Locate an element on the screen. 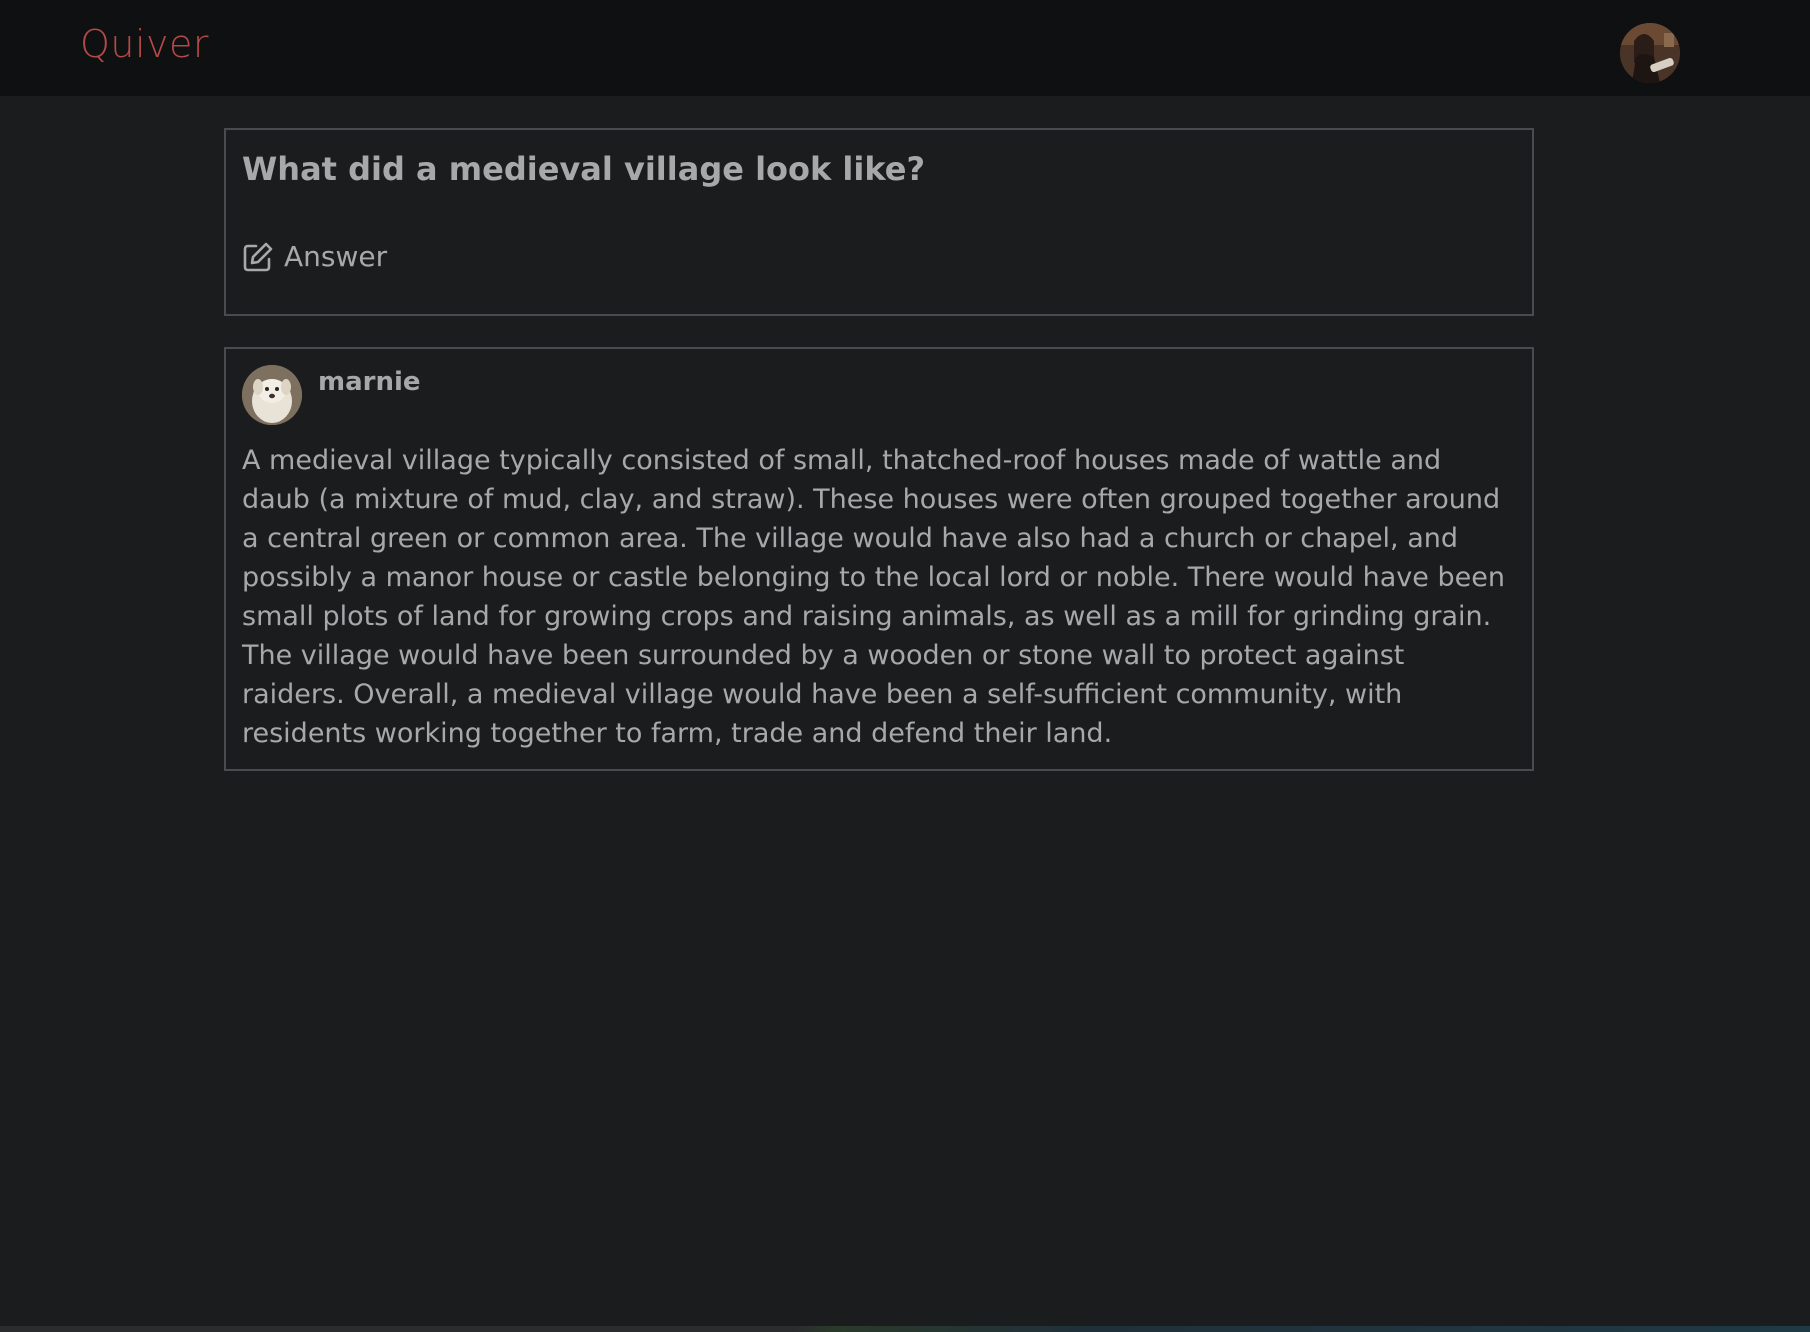  author-avatar is located at coordinates (272, 395).